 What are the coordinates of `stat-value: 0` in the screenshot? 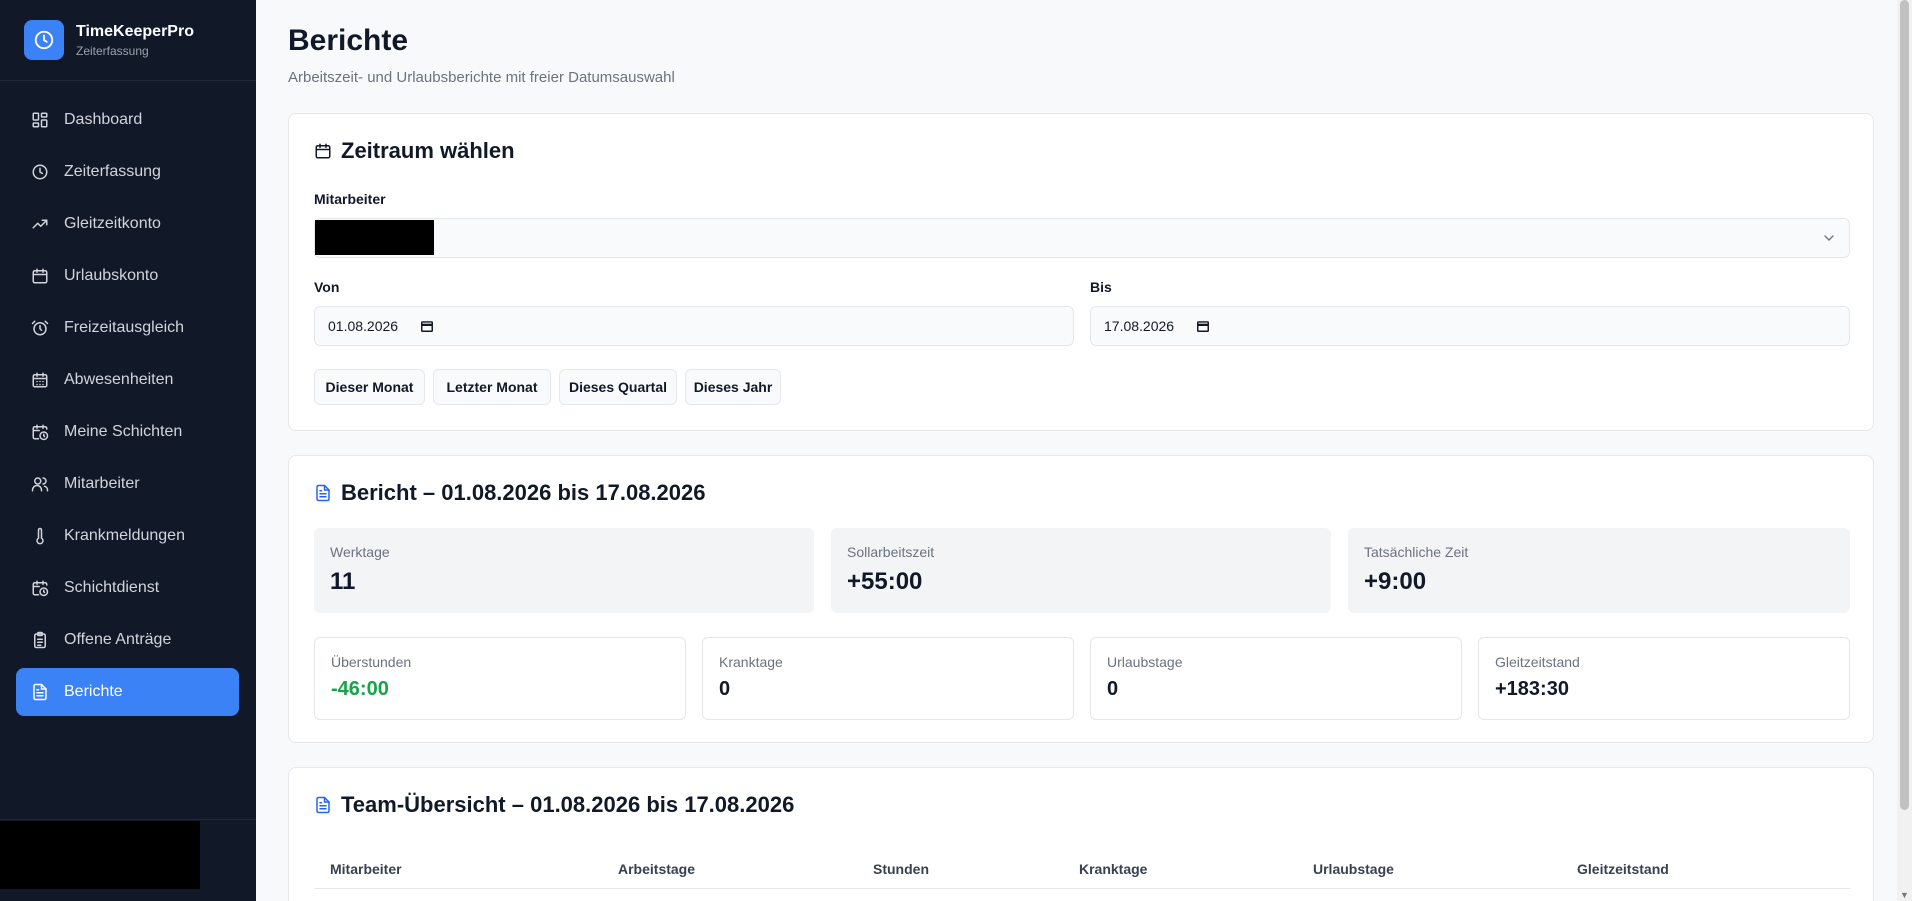 It's located at (725, 689).